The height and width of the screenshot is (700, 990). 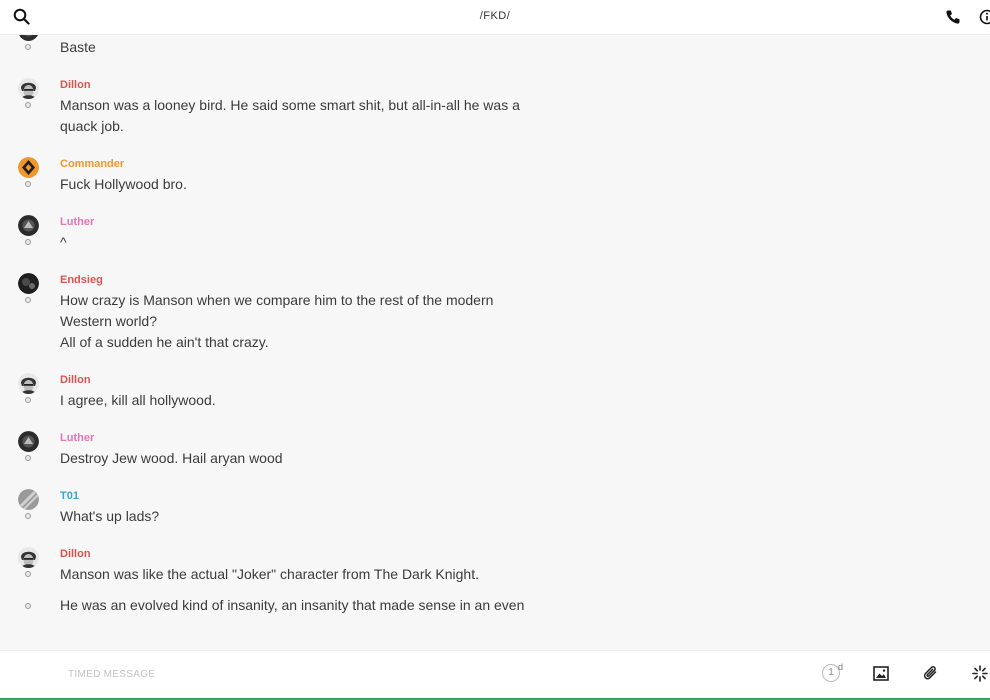 What do you see at coordinates (495, 281) in the screenshot?
I see `message-author: Endsieg` at bounding box center [495, 281].